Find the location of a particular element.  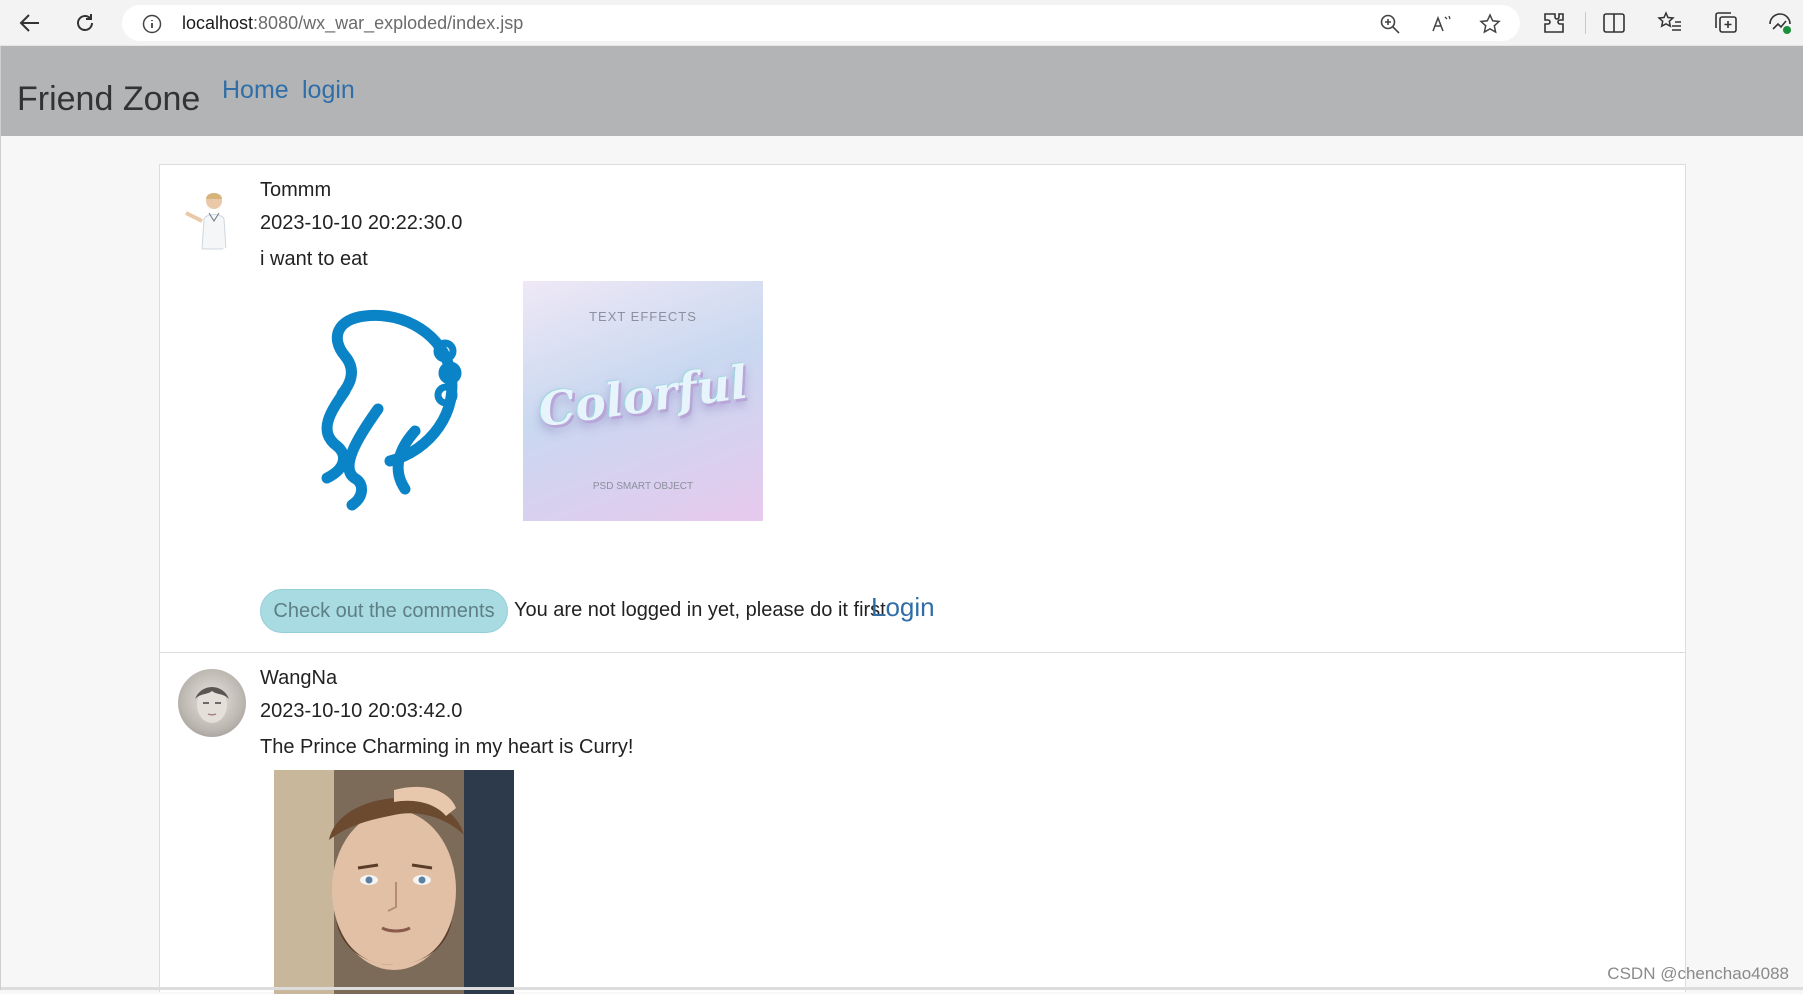

post-username: WangNa is located at coordinates (298, 678).